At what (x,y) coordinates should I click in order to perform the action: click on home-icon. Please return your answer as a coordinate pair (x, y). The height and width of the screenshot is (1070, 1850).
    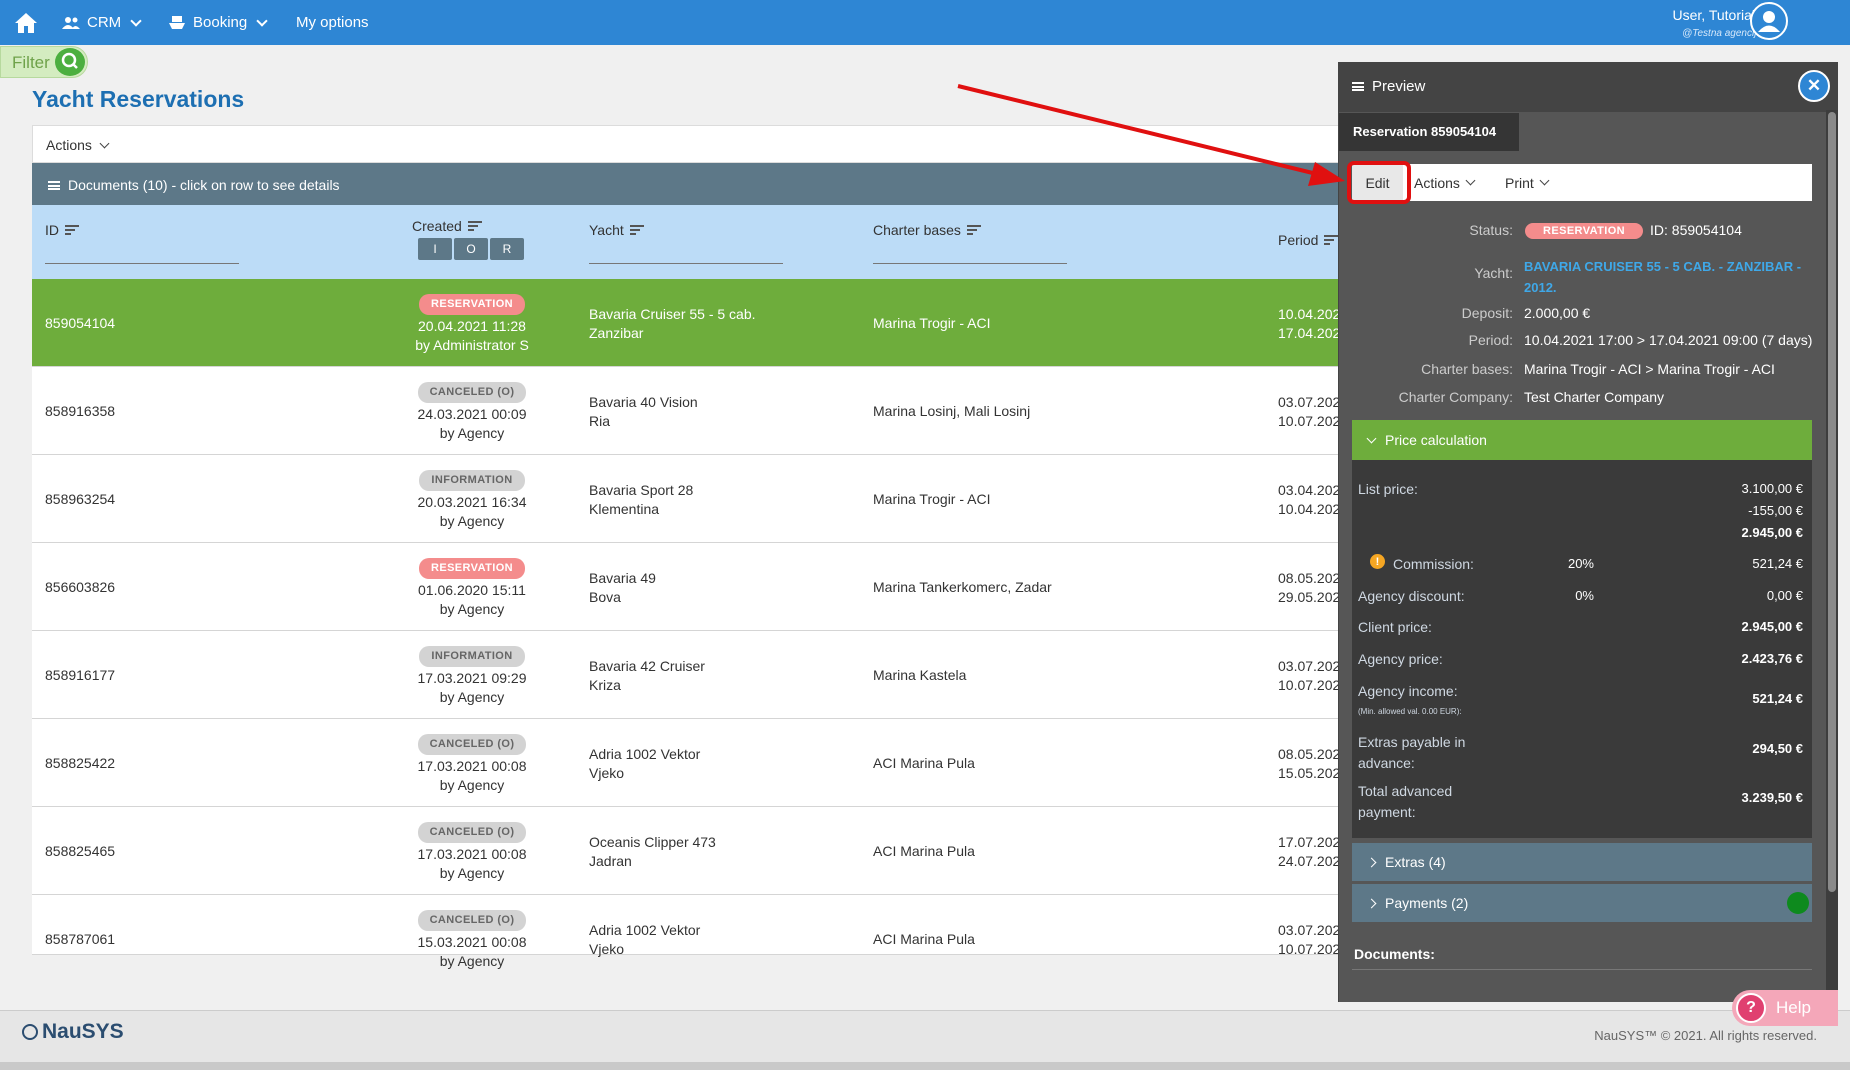
    Looking at the image, I should click on (26, 22).